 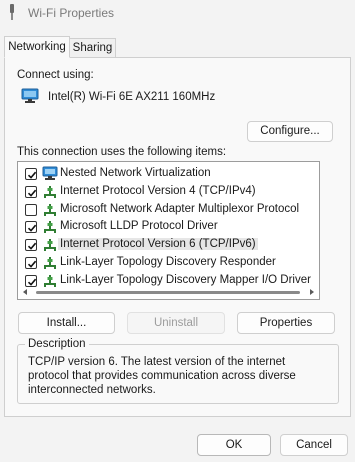 I want to click on list-item-label: Internet Protocol Version 6 (TCP/IPv6), so click(x=158, y=244).